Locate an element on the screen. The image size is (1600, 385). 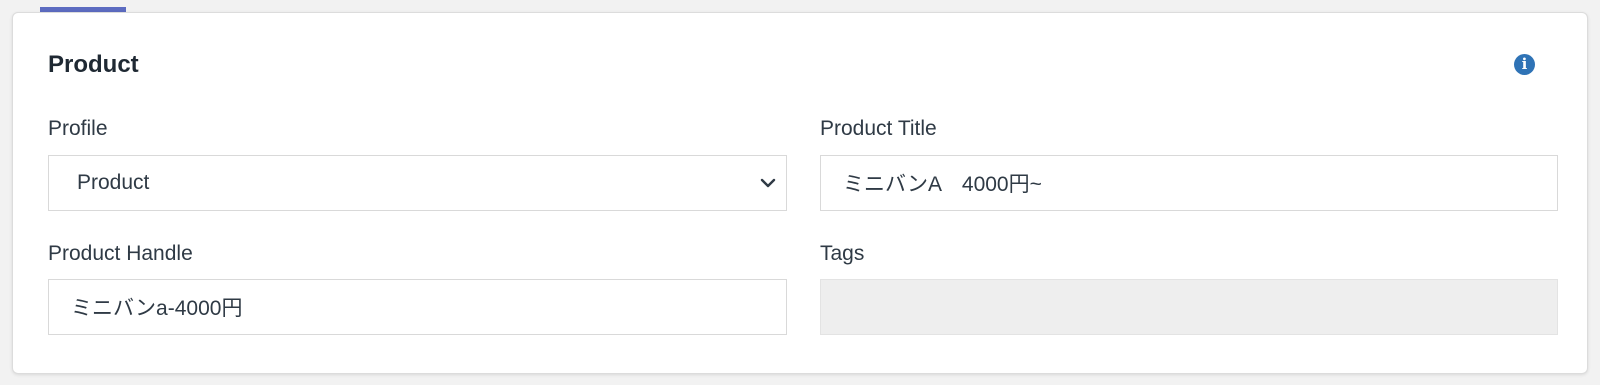
chevron-down-icon is located at coordinates (768, 183).